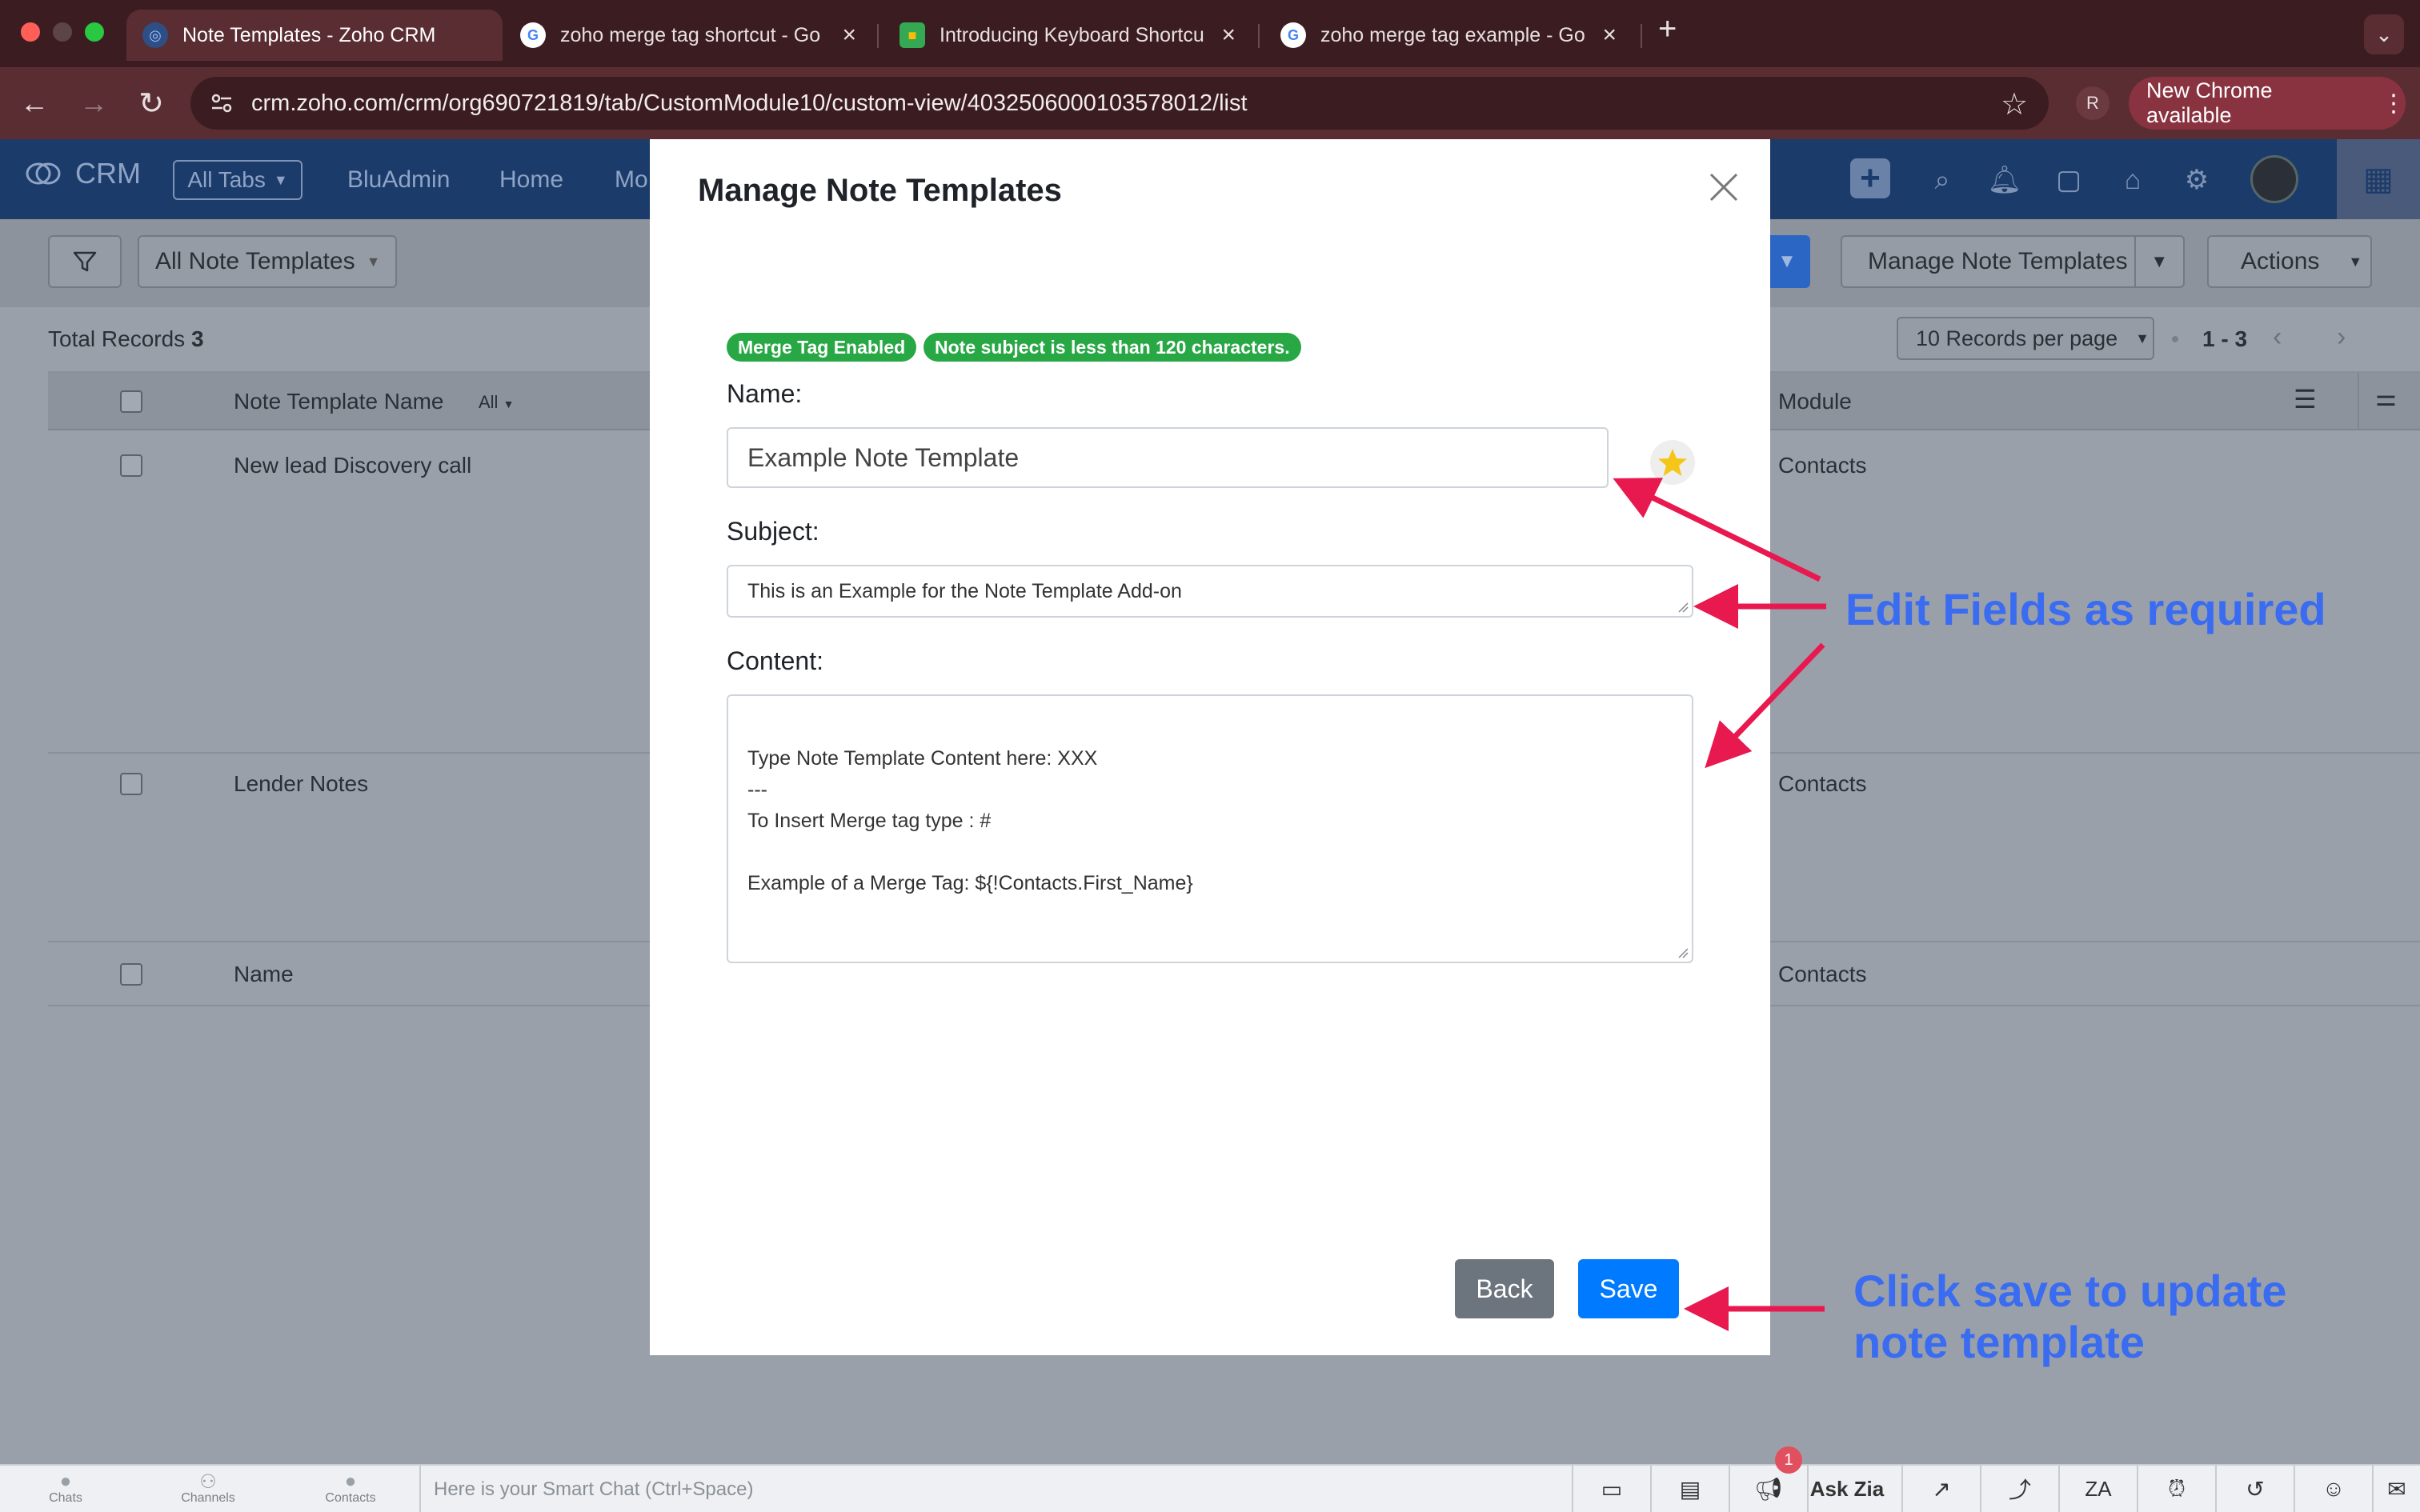  Describe the element at coordinates (1768, 1489) in the screenshot. I see `announcement-megaphone-icon: 📢︎` at that location.